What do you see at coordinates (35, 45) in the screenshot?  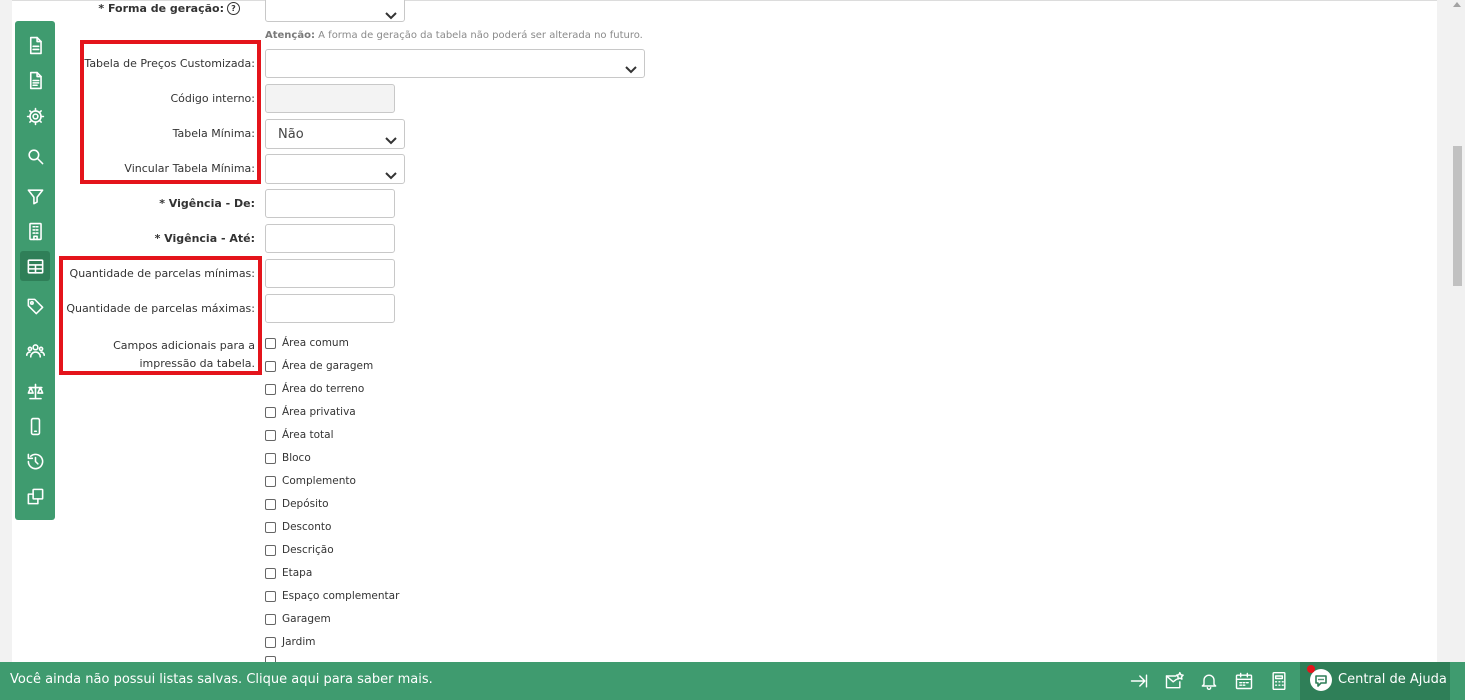 I see `document-icon` at bounding box center [35, 45].